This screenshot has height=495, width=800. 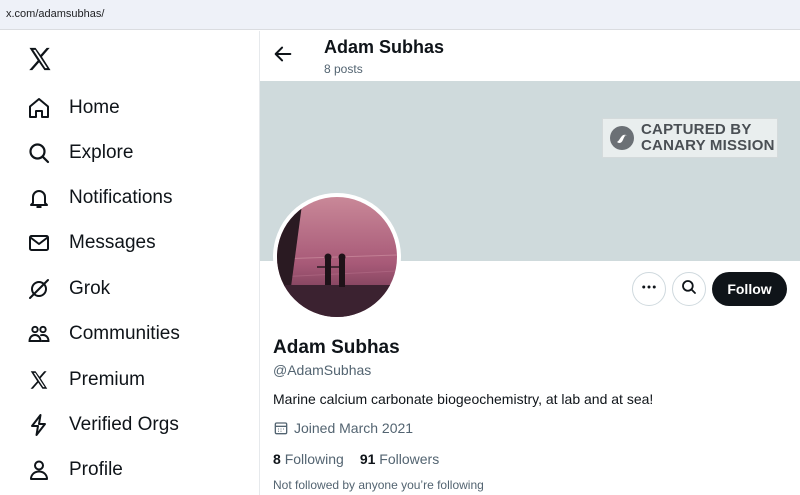 I want to click on header-display-name: Adam Subhas, so click(x=384, y=47).